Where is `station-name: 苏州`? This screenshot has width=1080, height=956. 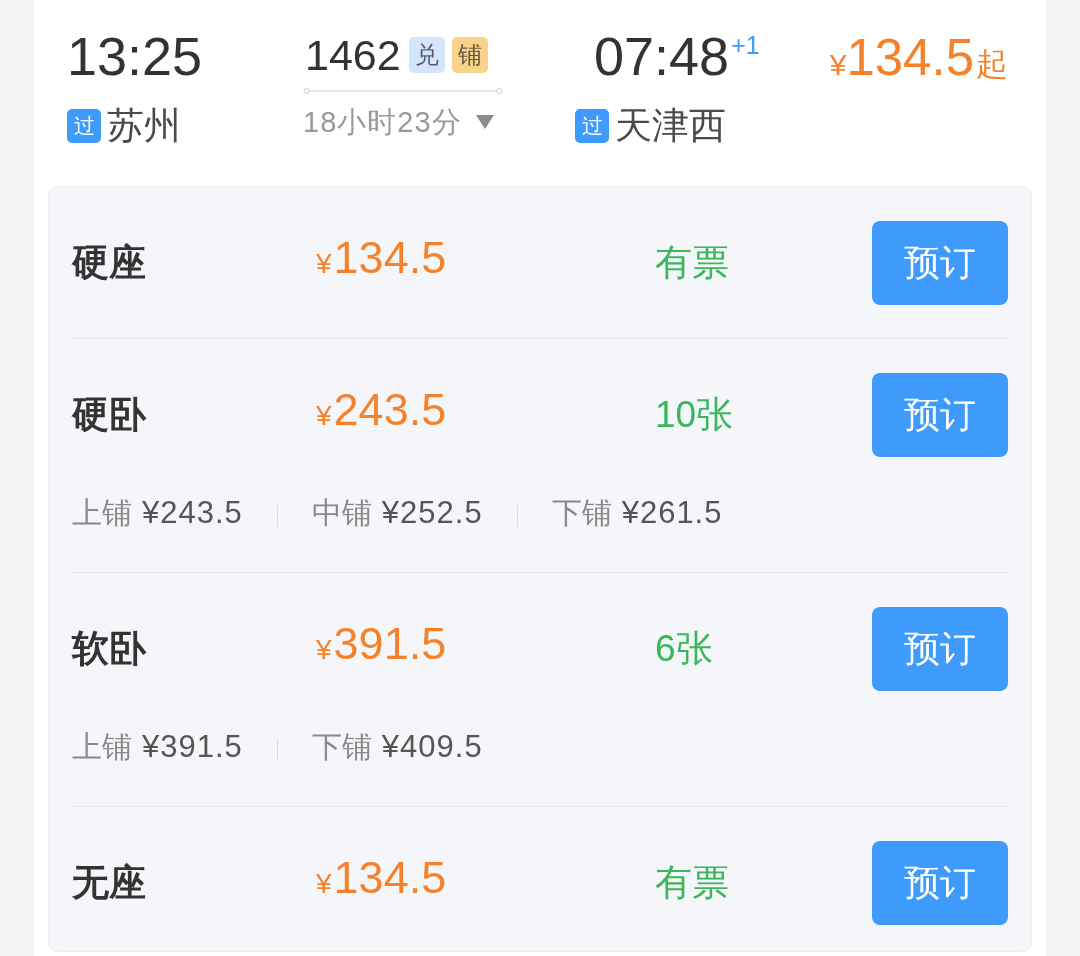
station-name: 苏州 is located at coordinates (144, 126).